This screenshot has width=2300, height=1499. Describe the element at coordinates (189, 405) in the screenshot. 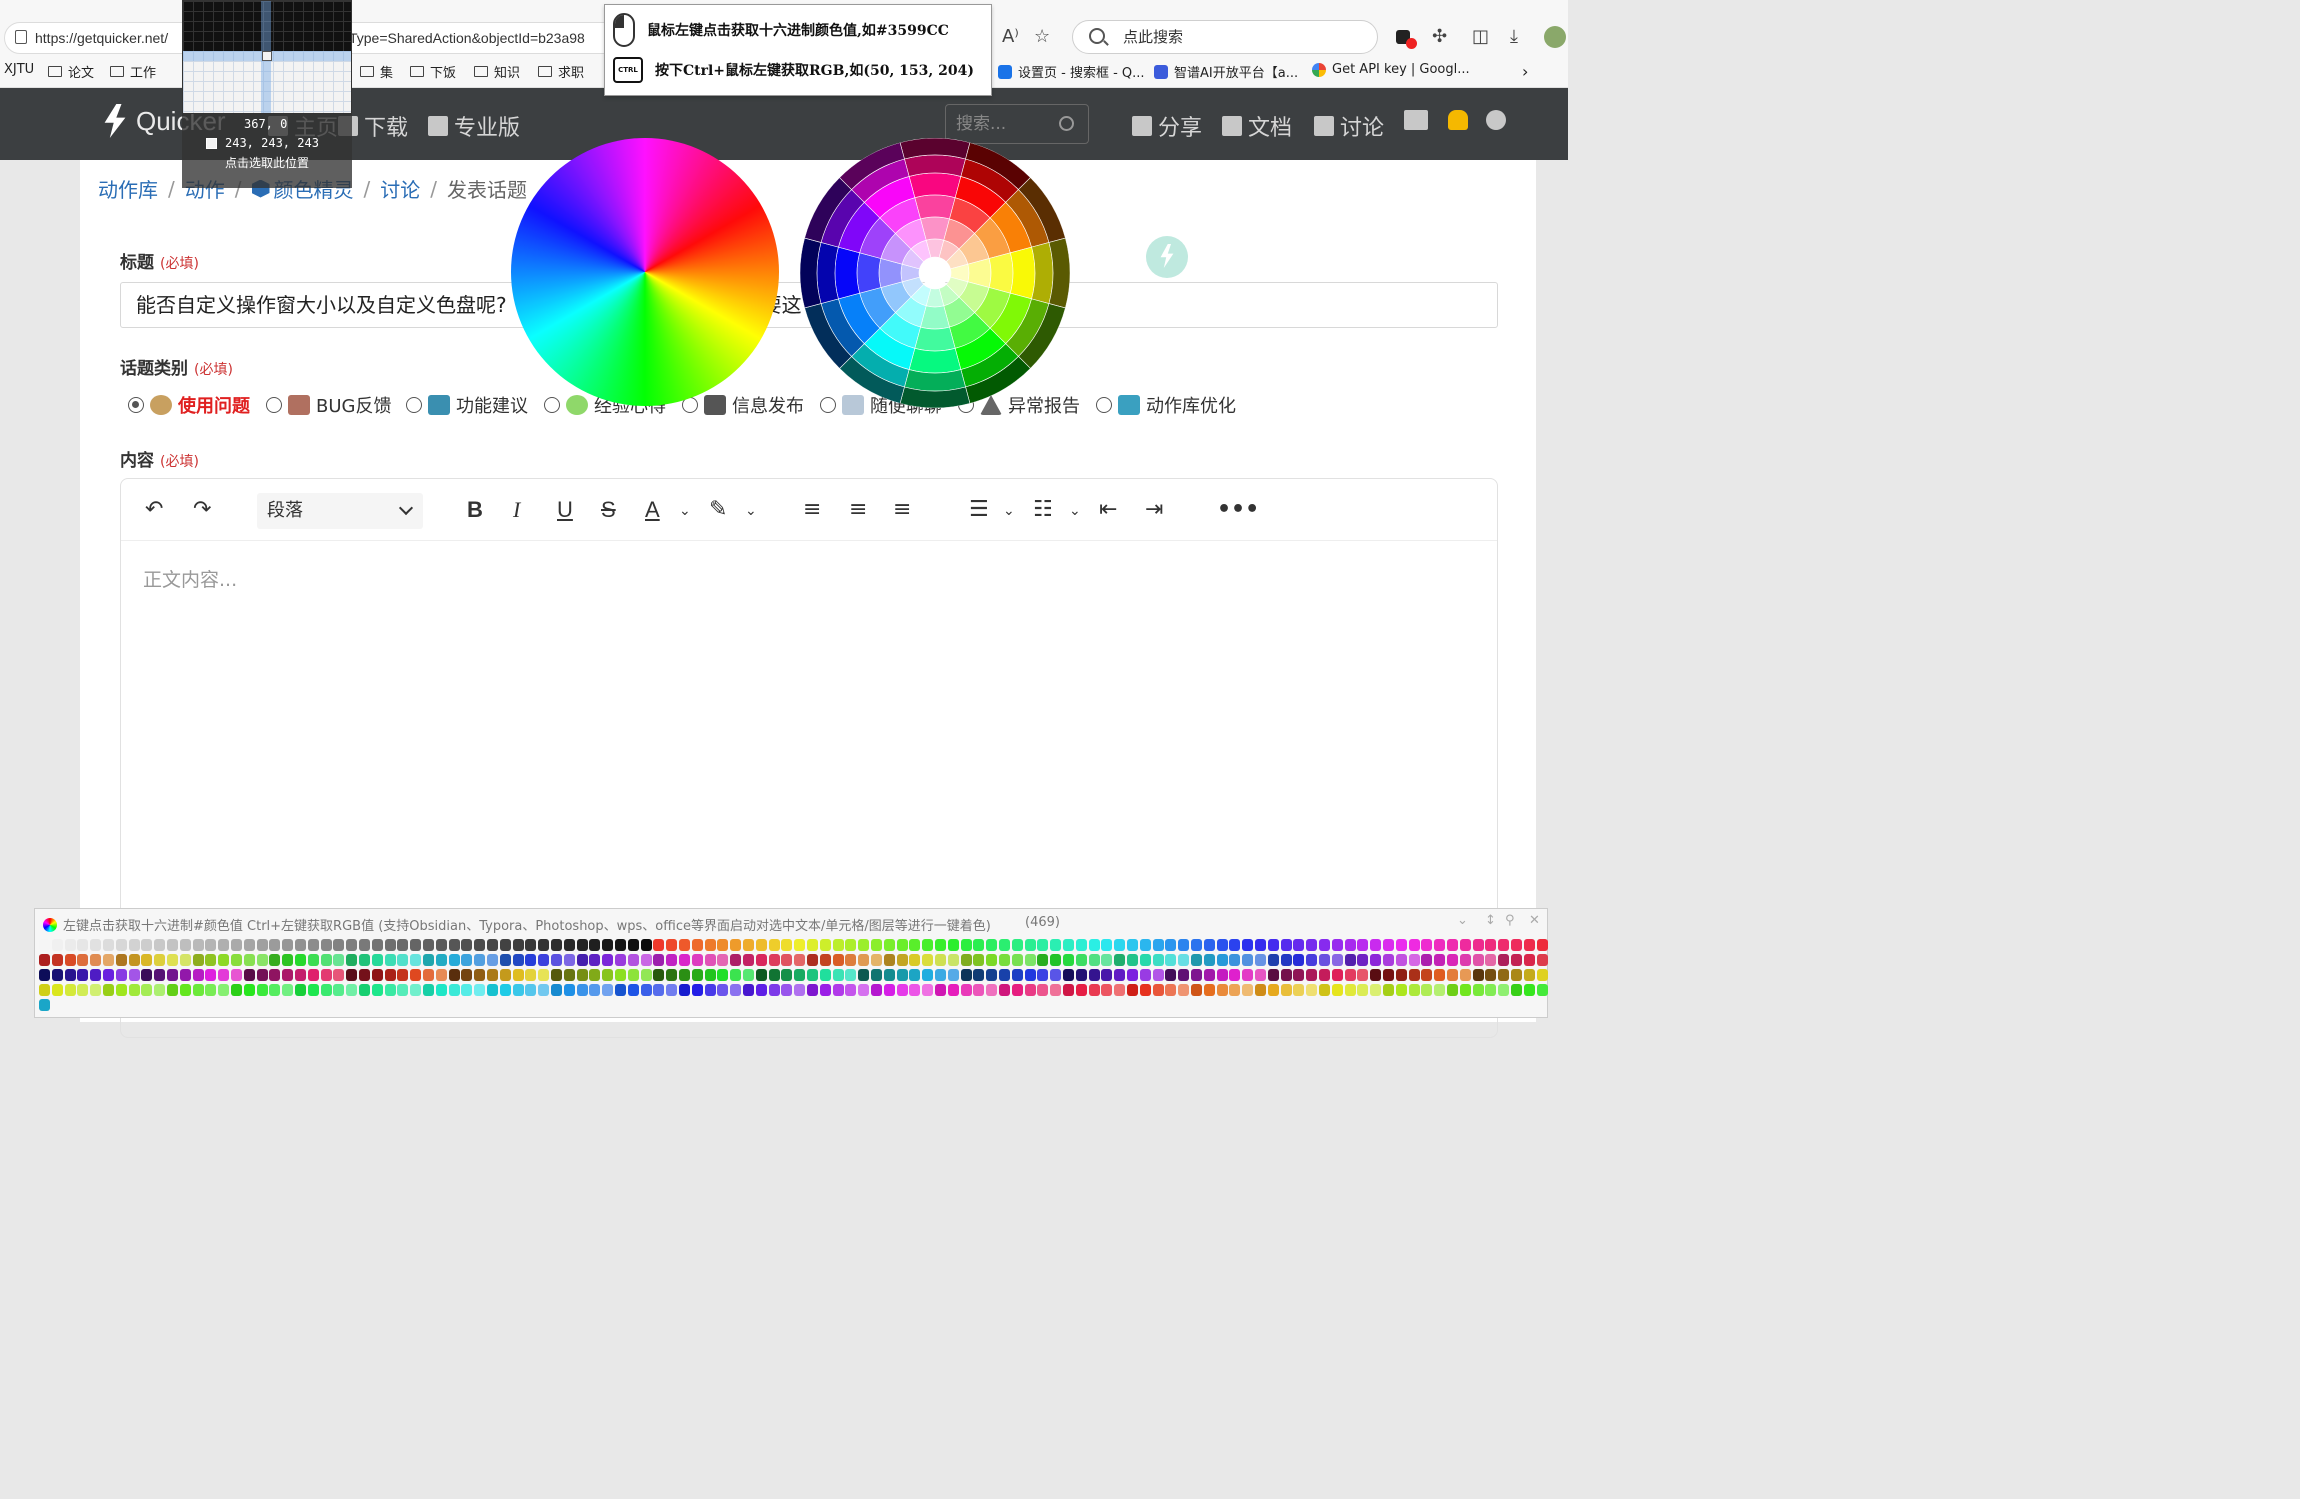

I see `category-usage-question: 使用问题` at that location.